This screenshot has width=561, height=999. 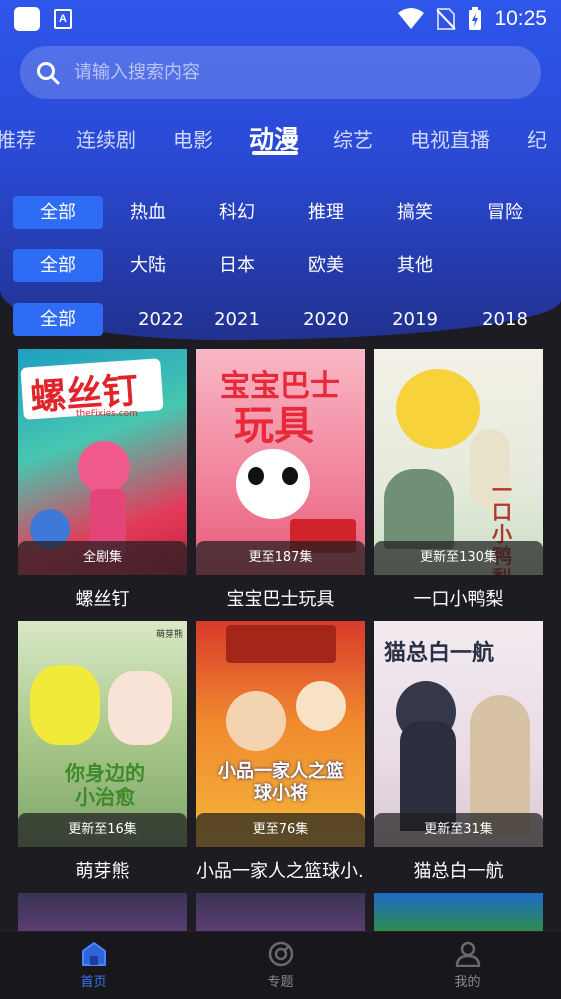 I want to click on nav-profile: 我的, so click(x=467, y=965).